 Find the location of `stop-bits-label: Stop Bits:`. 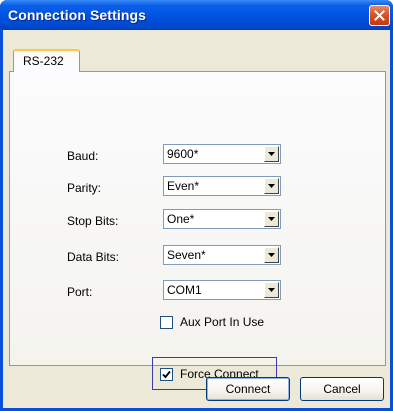

stop-bits-label: Stop Bits: is located at coordinates (93, 221).